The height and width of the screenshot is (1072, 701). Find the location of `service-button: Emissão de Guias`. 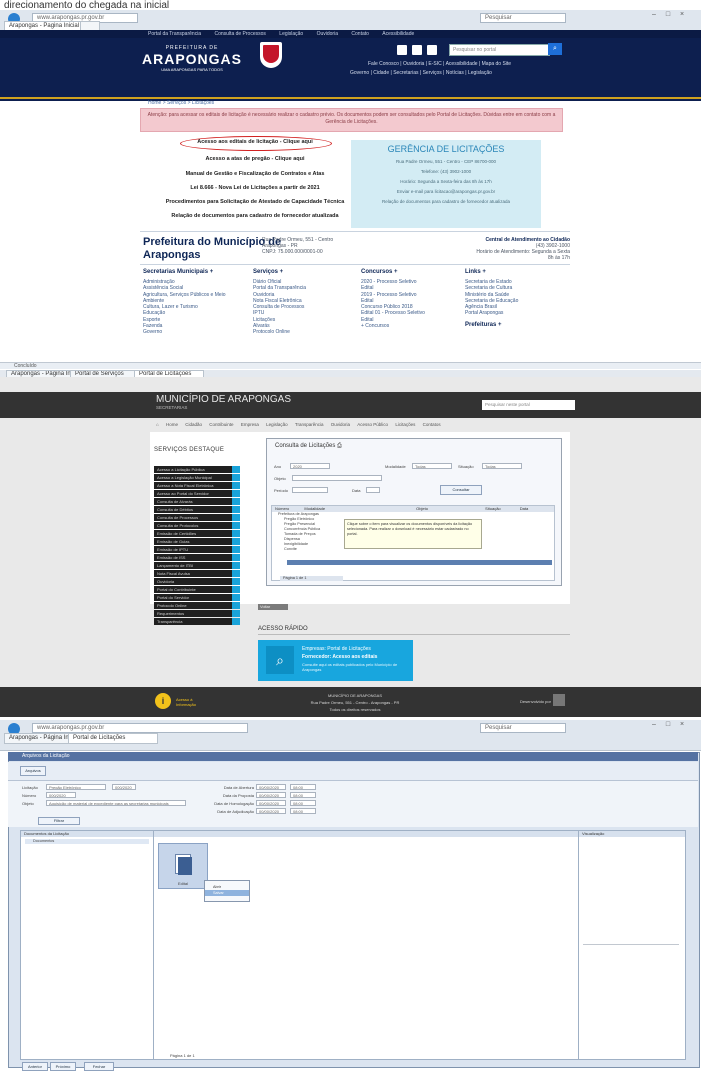

service-button: Emissão de Guias is located at coordinates (197, 541).